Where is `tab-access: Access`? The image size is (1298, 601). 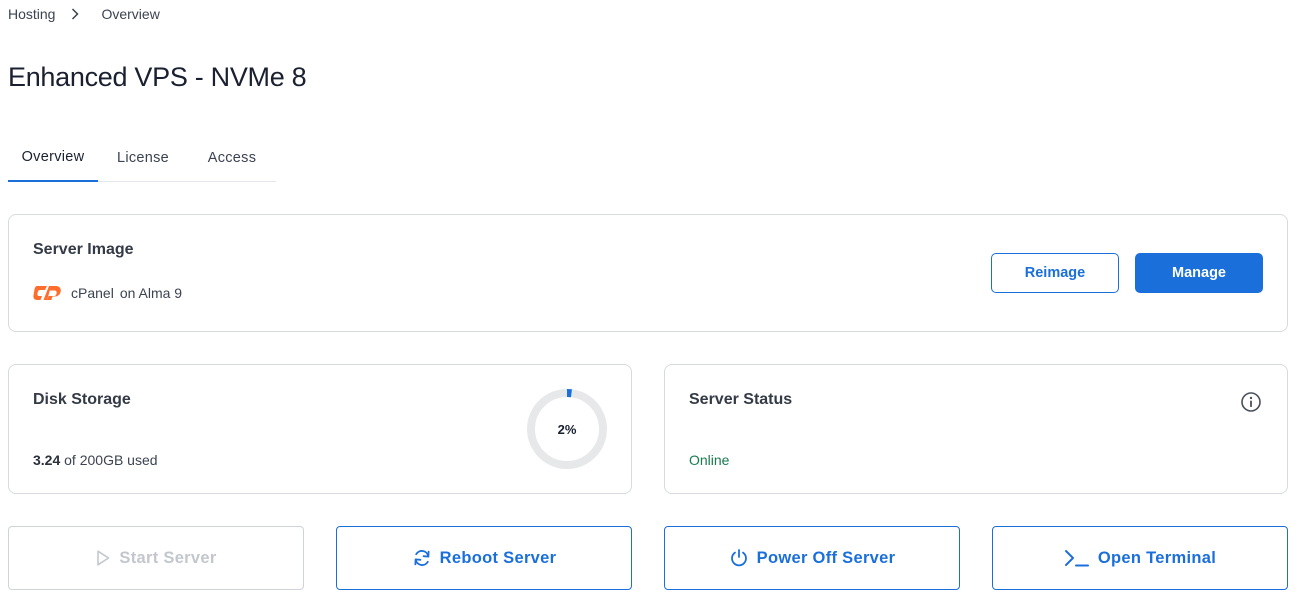 tab-access: Access is located at coordinates (232, 158).